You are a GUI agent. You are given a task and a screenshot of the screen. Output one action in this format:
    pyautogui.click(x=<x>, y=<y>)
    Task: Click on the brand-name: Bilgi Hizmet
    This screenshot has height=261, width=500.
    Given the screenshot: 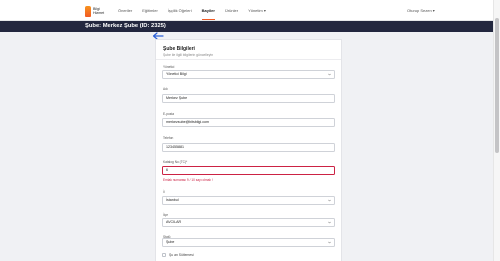 What is the action you would take?
    pyautogui.click(x=99, y=11)
    